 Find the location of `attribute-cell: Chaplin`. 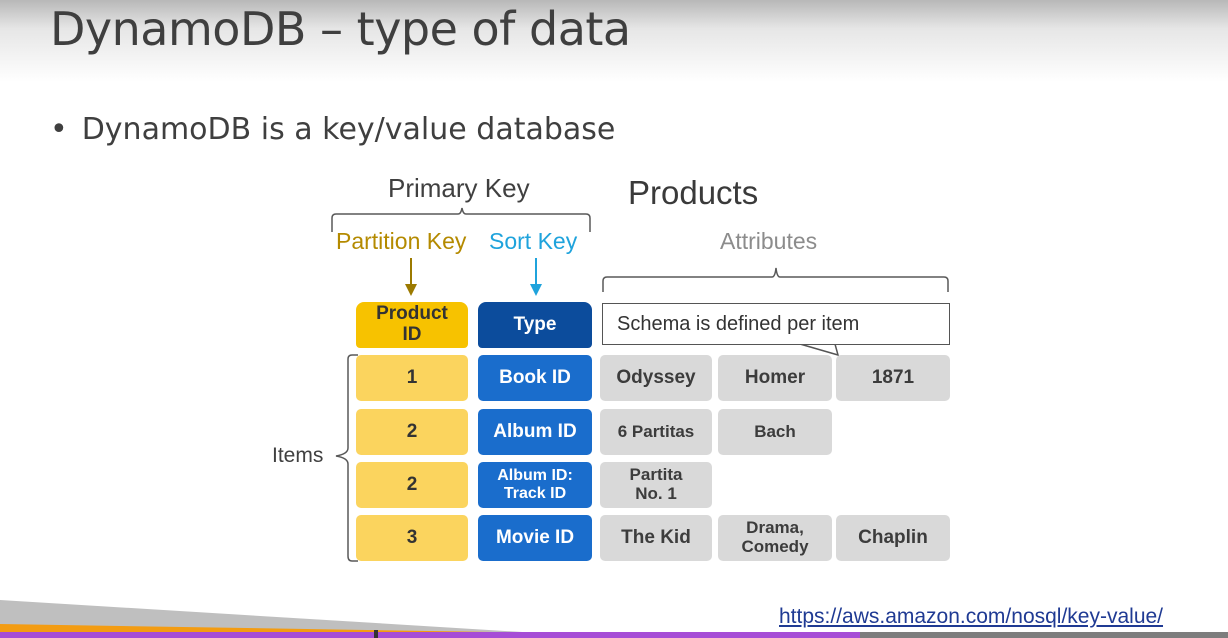

attribute-cell: Chaplin is located at coordinates (893, 538).